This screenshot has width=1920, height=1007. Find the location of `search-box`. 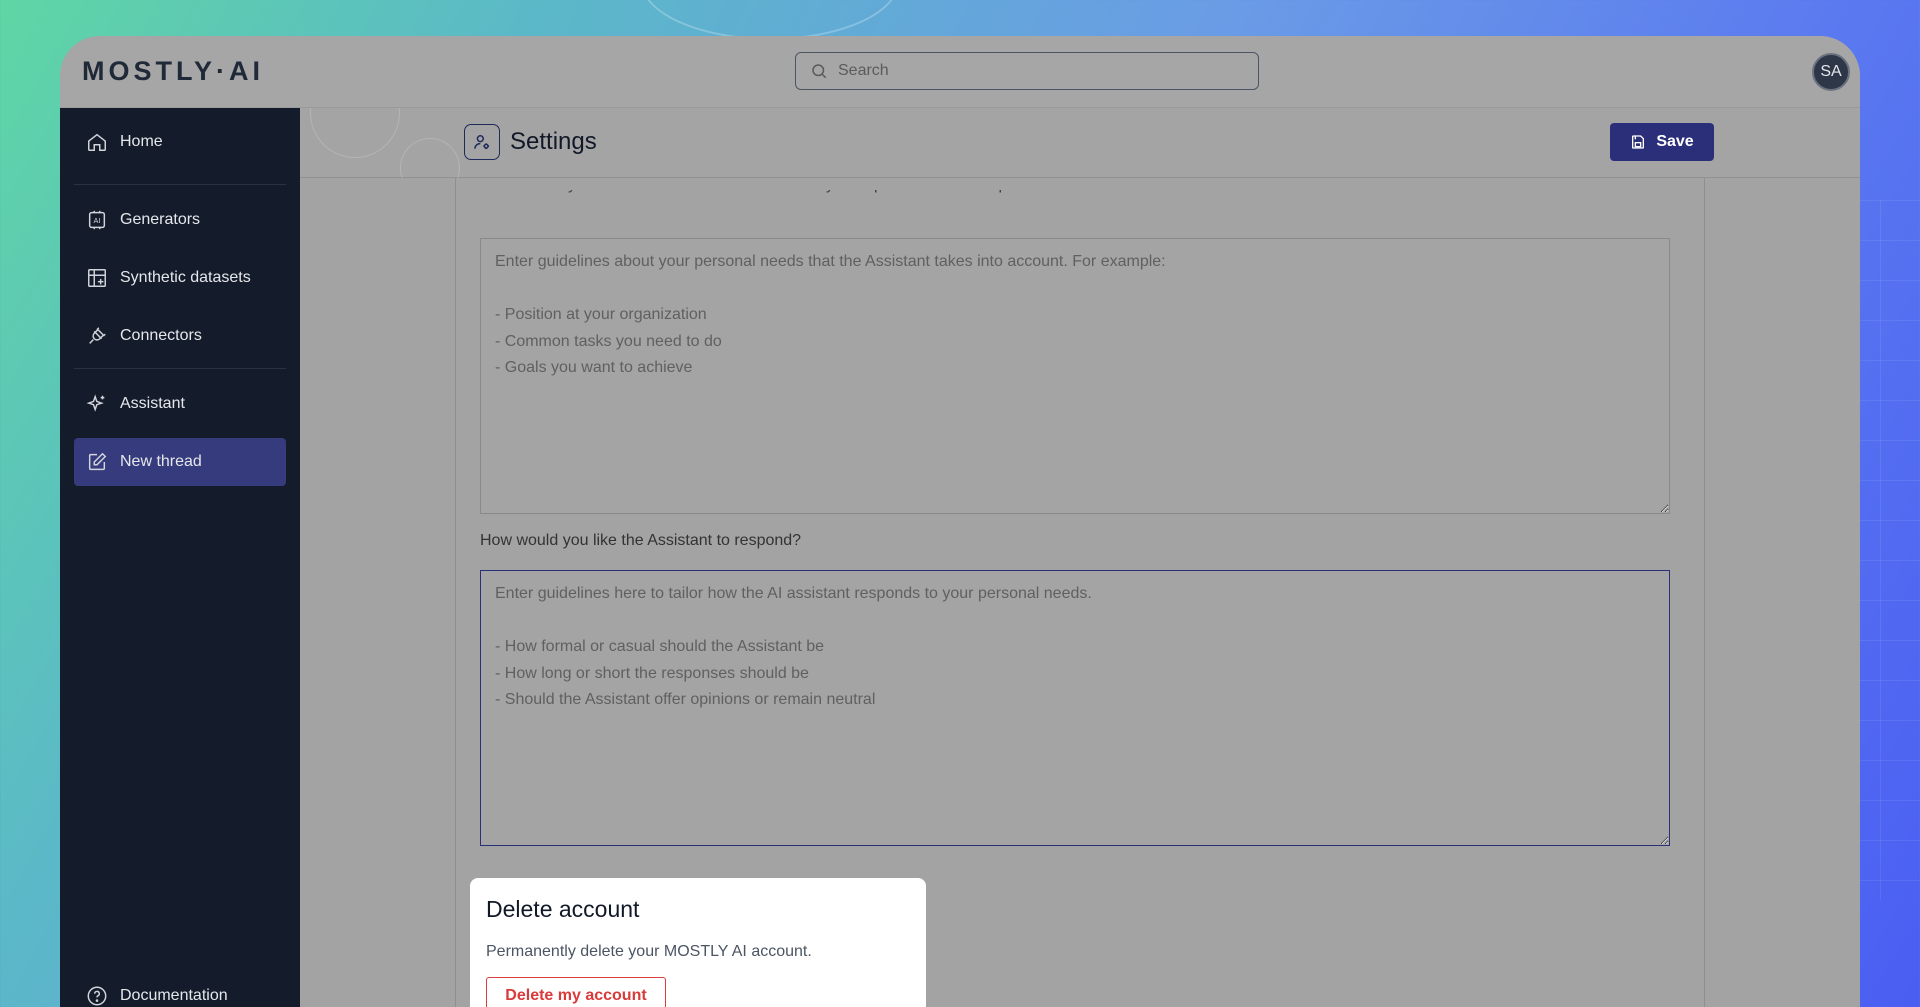

search-box is located at coordinates (1027, 71).